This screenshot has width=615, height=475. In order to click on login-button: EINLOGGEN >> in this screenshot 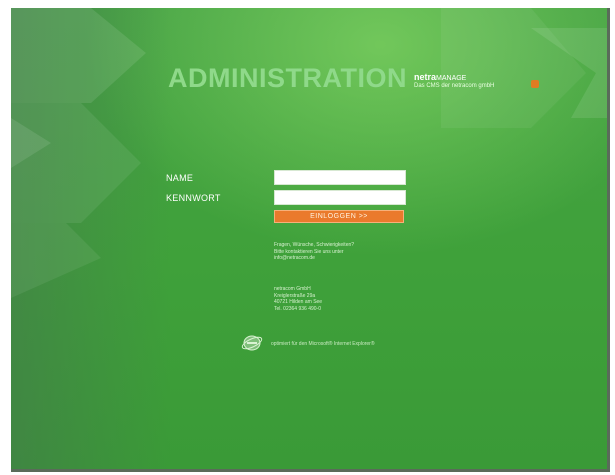, I will do `click(339, 216)`.